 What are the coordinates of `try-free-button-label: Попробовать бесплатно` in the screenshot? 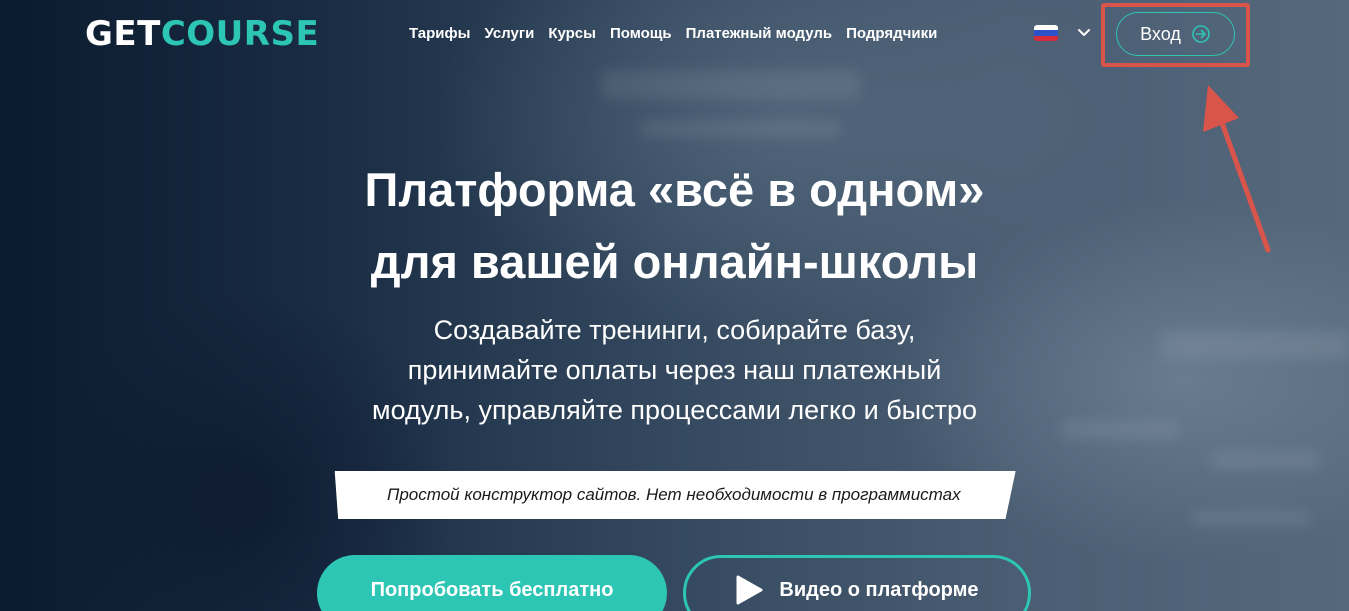 It's located at (492, 589).